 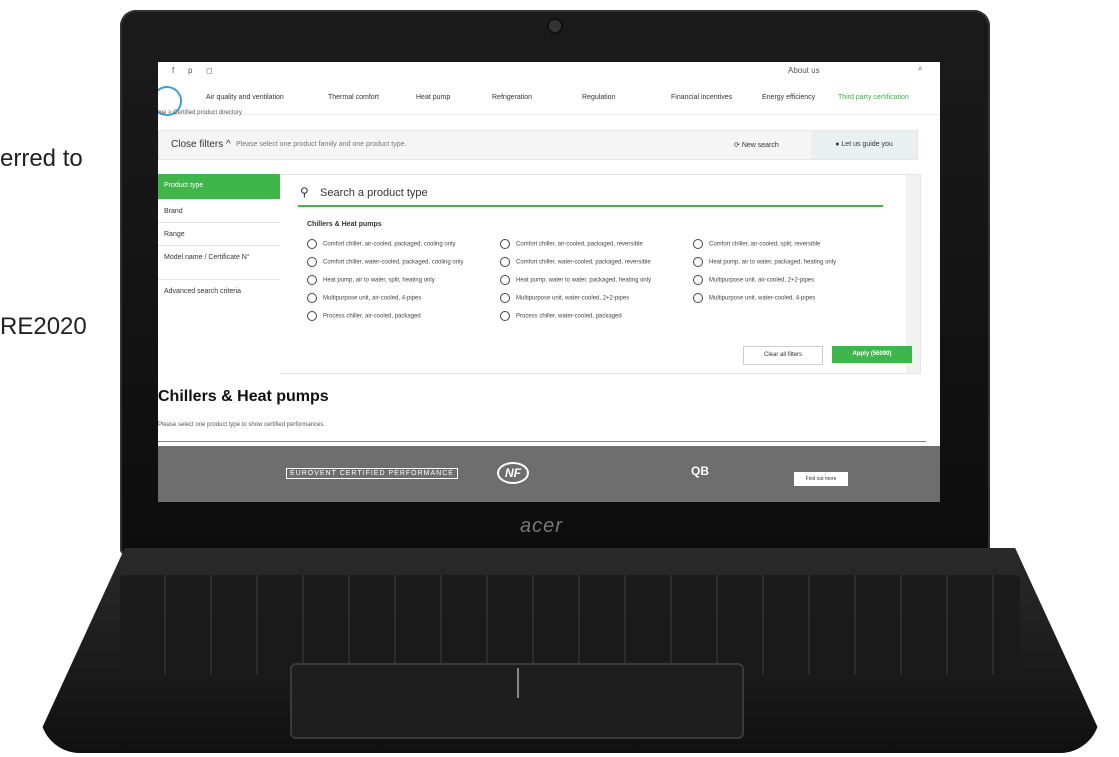 I want to click on background-text-1: erred to, so click(x=41, y=158).